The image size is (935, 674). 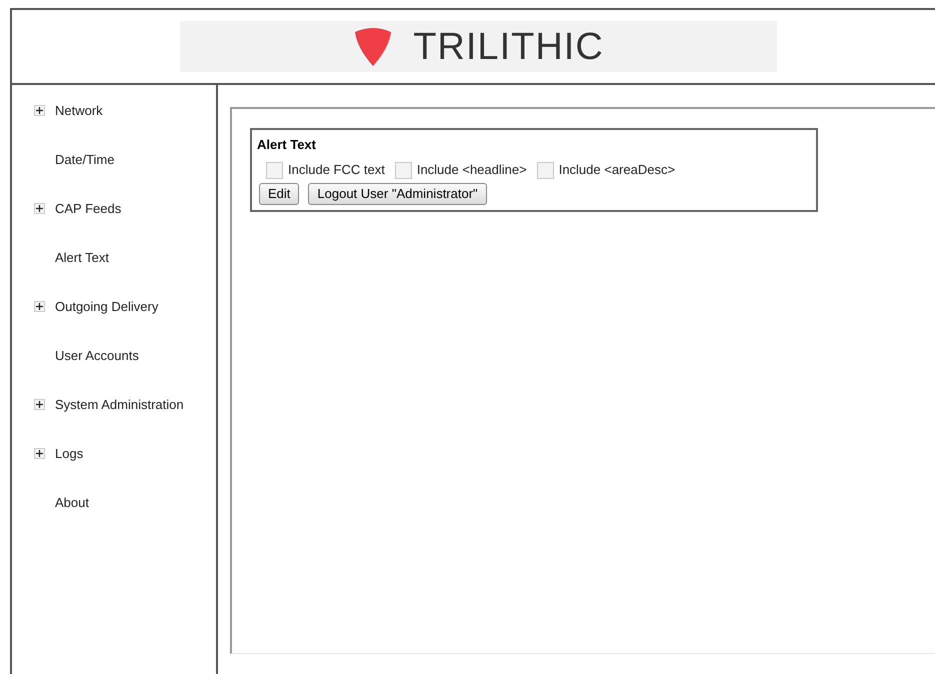 I want to click on panel-title: Alert Text, so click(x=287, y=145).